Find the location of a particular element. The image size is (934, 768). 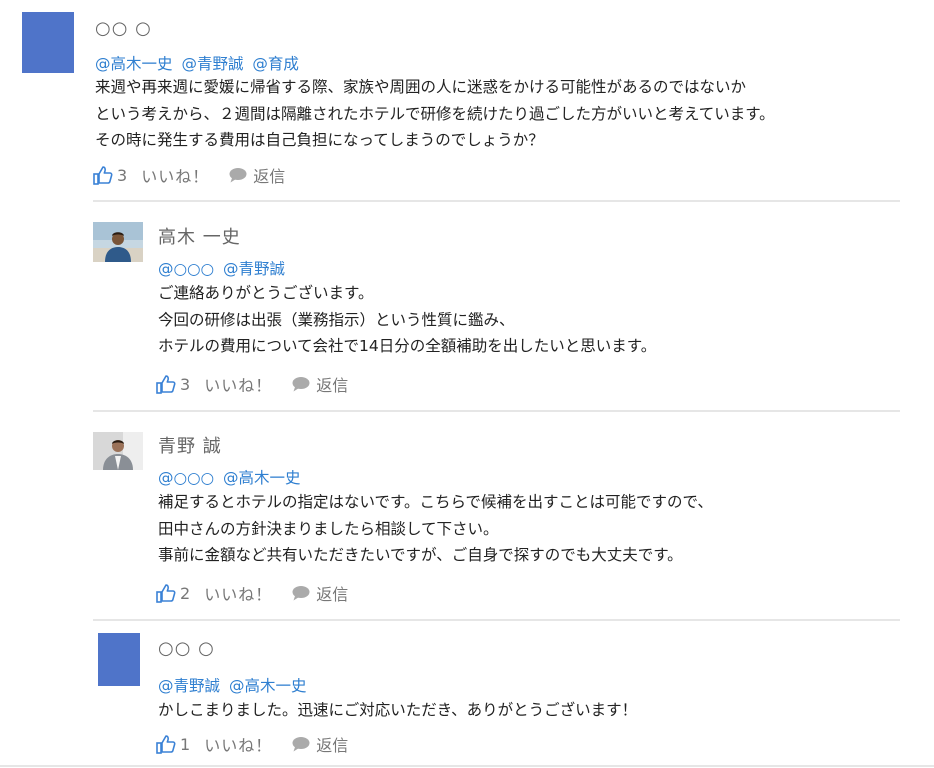

comment-line: その時に発生する費用は自己負担になってしまうのでしょうか？ is located at coordinates (319, 140).